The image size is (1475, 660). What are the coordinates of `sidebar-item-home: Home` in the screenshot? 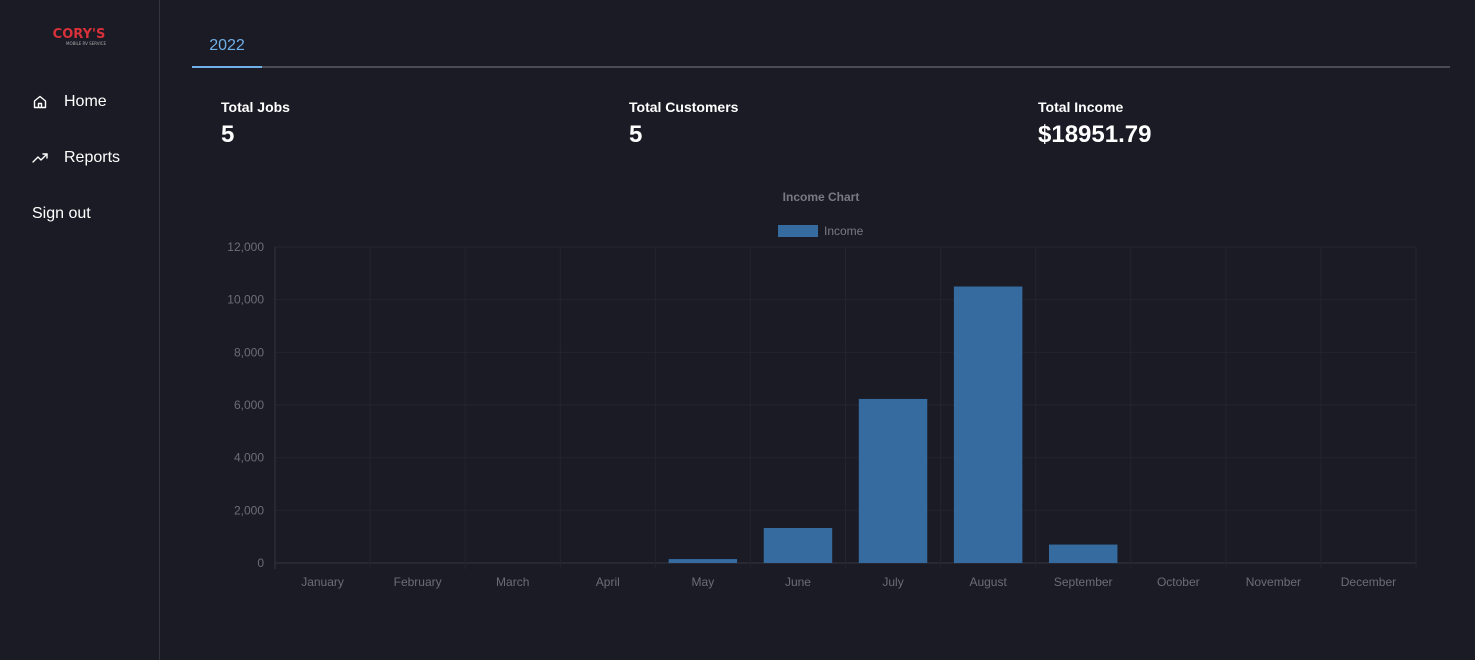 It's located at (69, 102).